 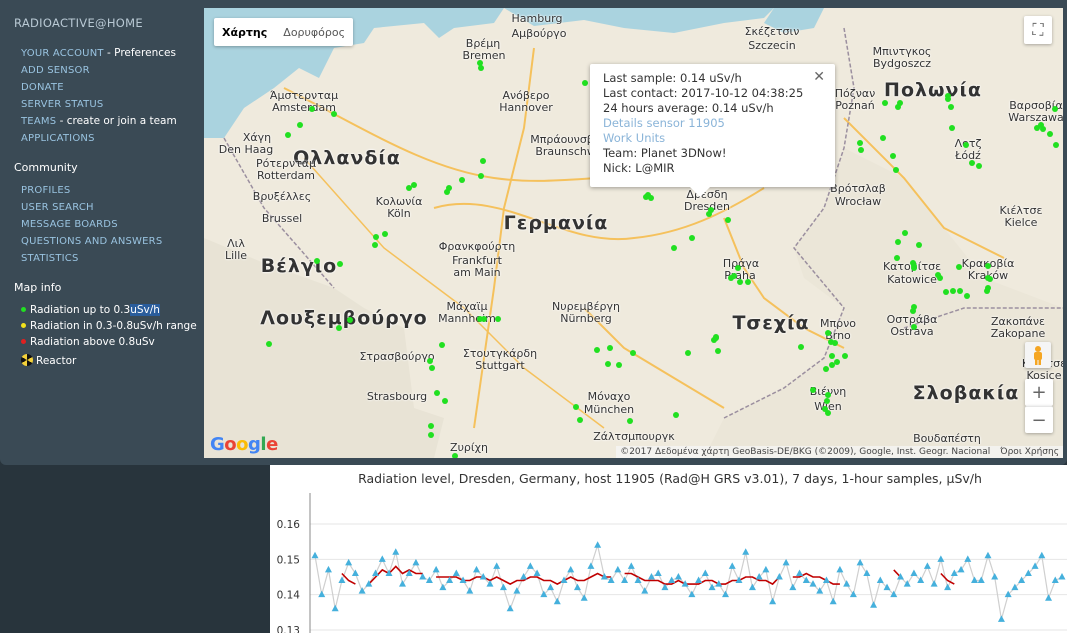 I want to click on community-link-profiles: PROFILES, so click(x=45, y=190).